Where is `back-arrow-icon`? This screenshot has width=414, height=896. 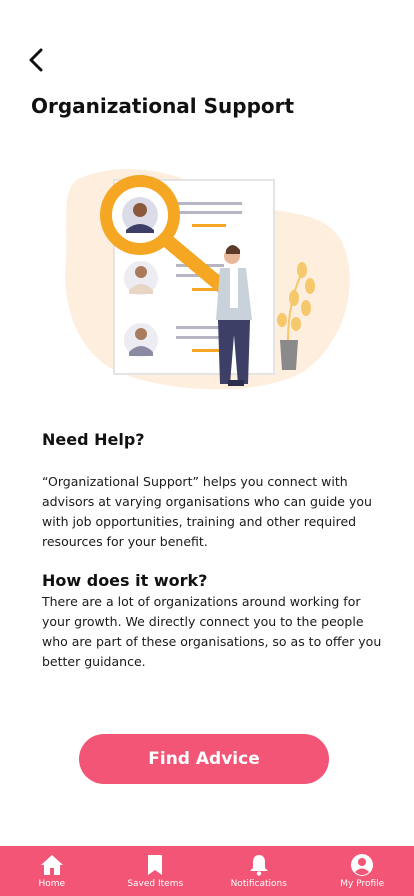
back-arrow-icon is located at coordinates (36, 60).